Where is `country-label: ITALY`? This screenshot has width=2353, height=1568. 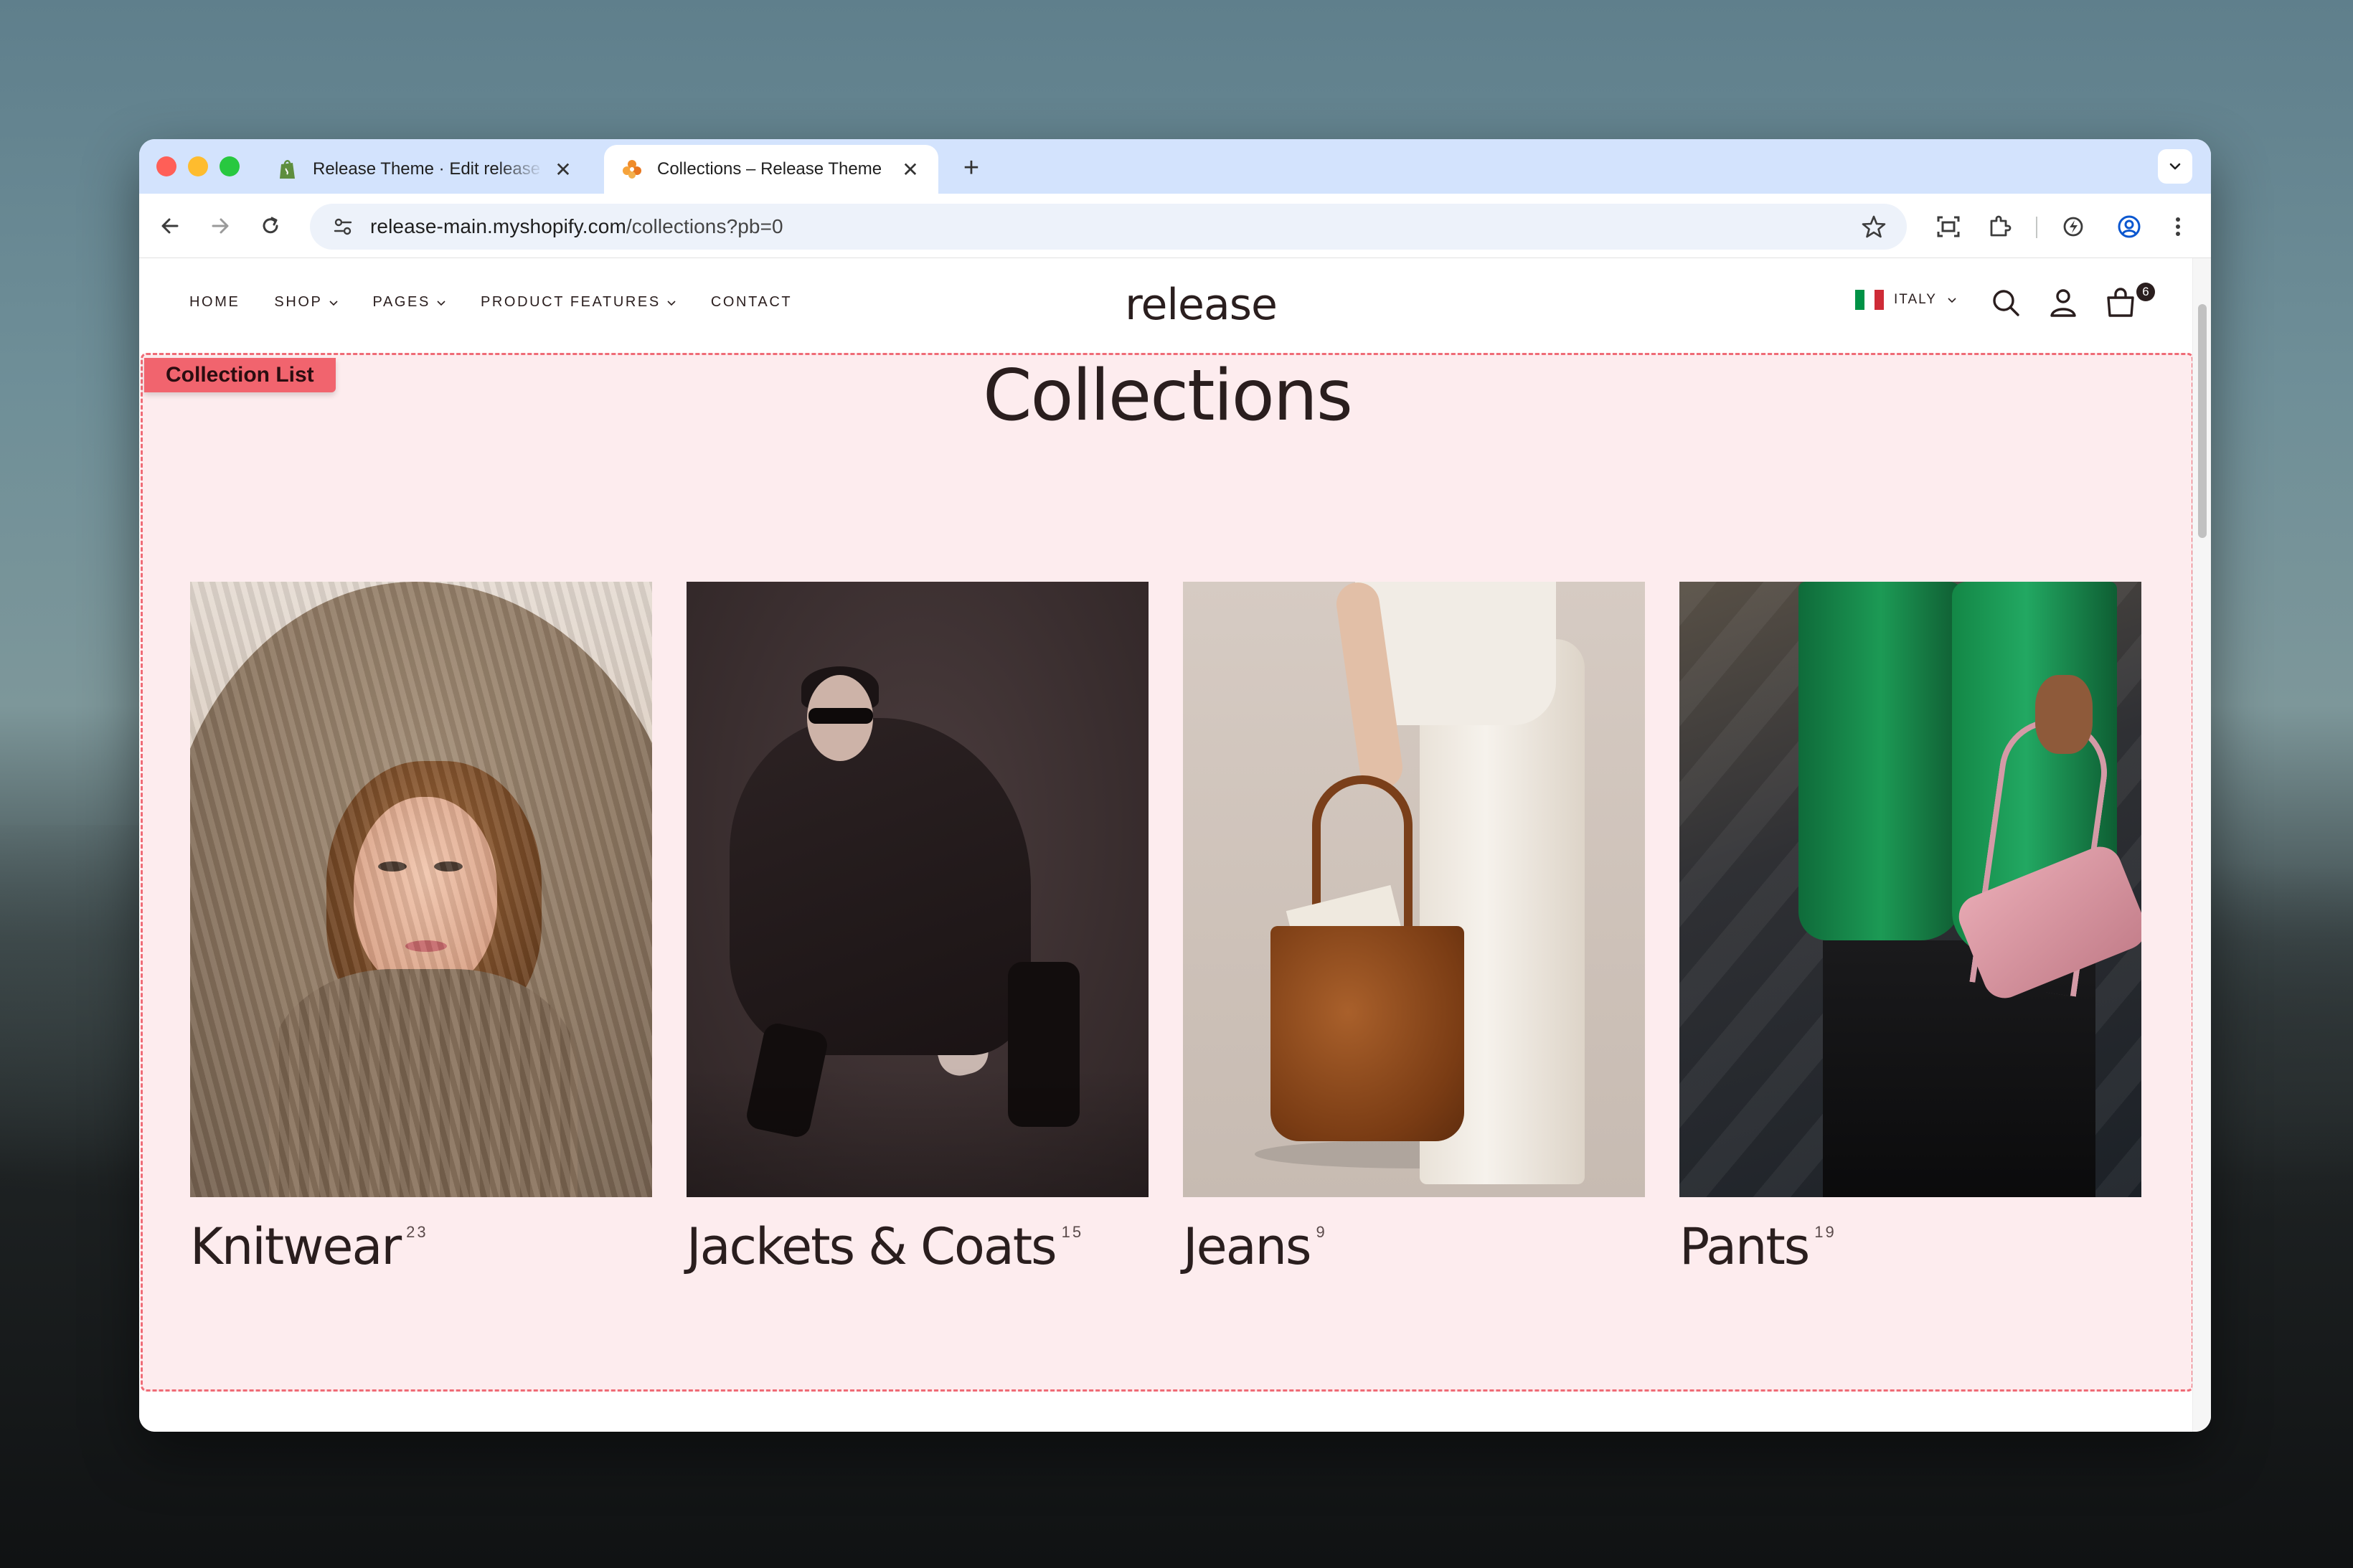 country-label: ITALY is located at coordinates (1916, 299).